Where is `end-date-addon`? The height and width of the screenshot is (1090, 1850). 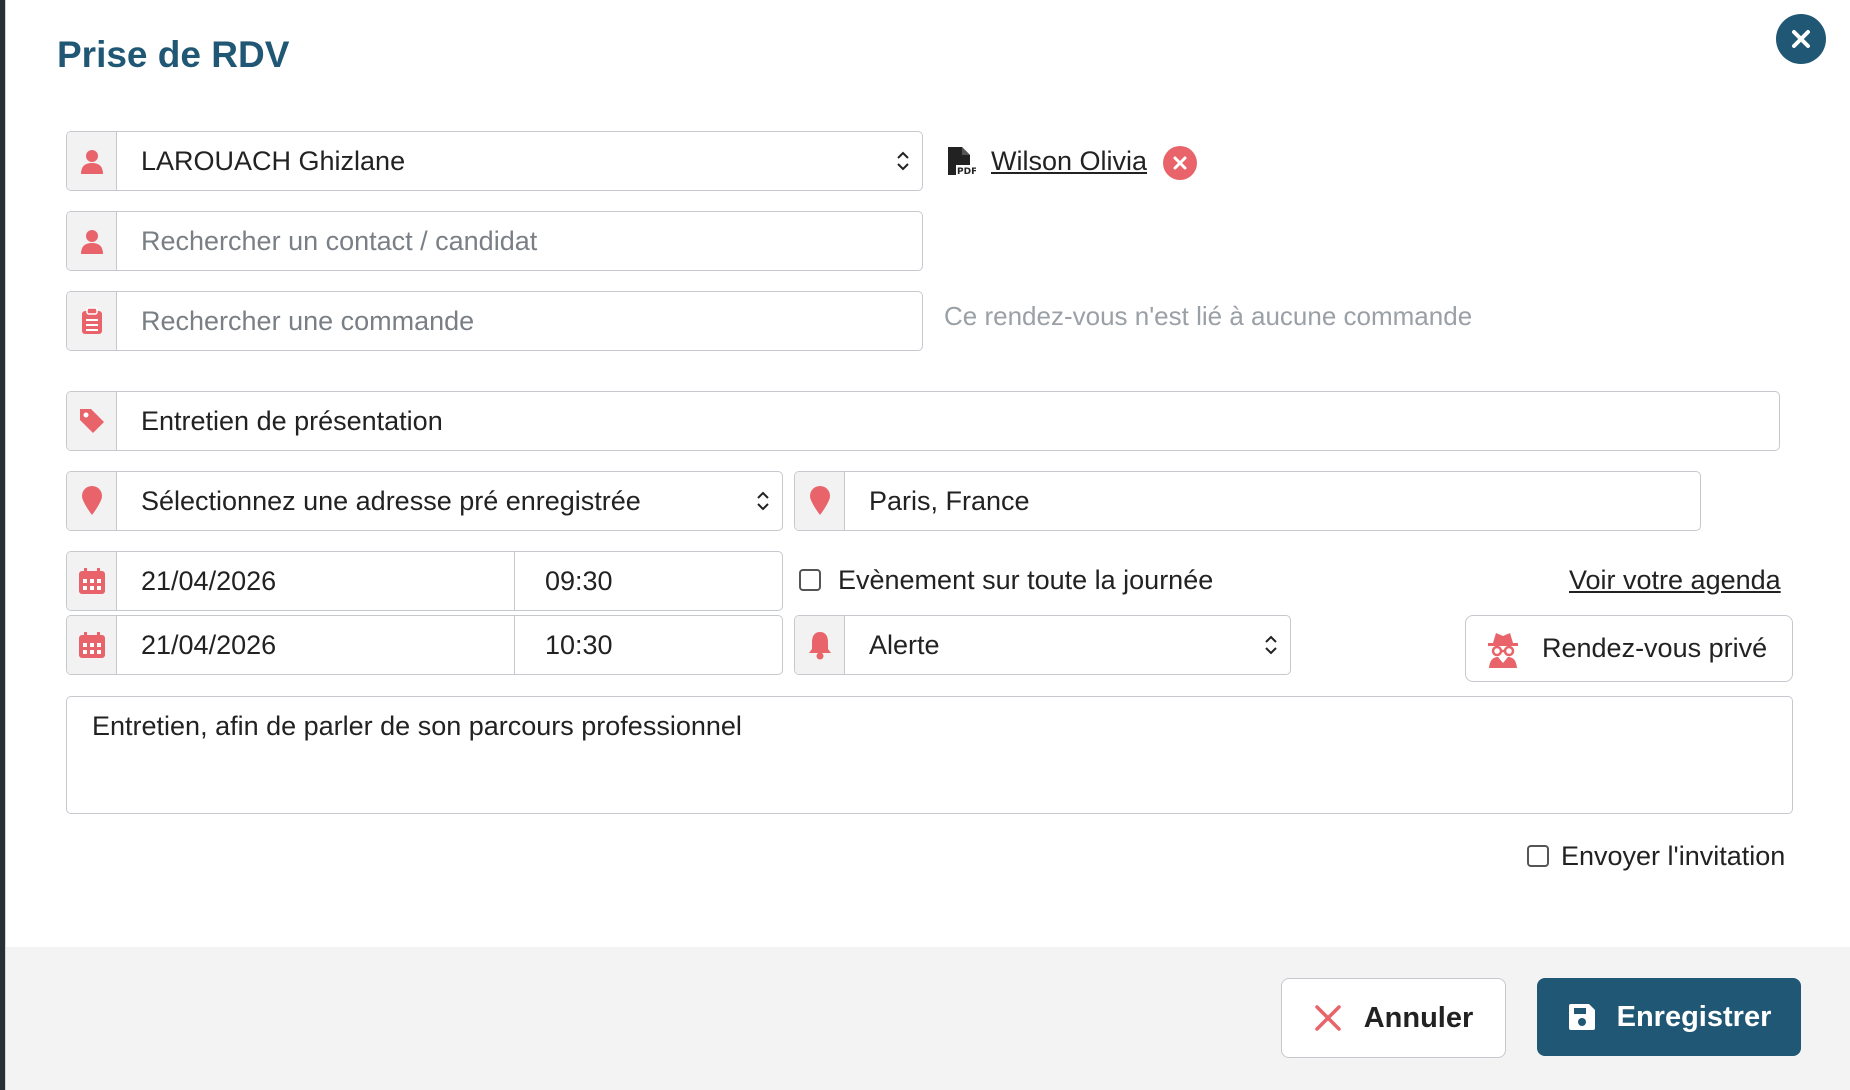
end-date-addon is located at coordinates (92, 645).